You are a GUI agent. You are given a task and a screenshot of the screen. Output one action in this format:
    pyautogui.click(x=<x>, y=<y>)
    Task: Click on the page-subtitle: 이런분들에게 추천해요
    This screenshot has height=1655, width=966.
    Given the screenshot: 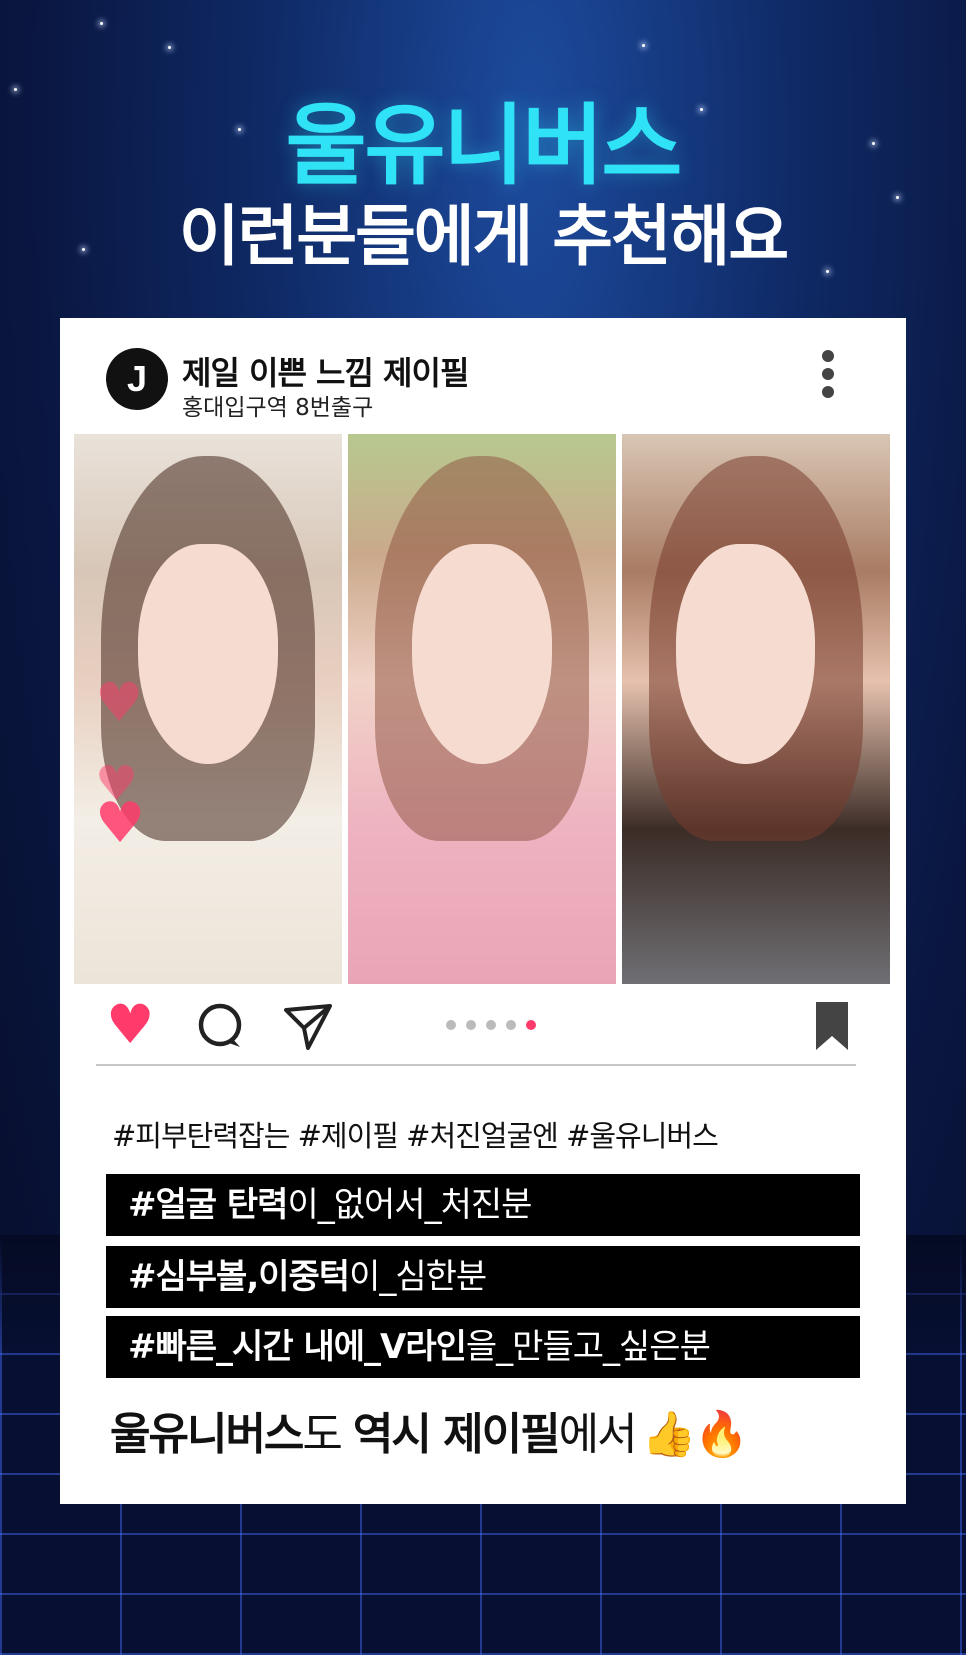 What is the action you would take?
    pyautogui.click(x=483, y=236)
    